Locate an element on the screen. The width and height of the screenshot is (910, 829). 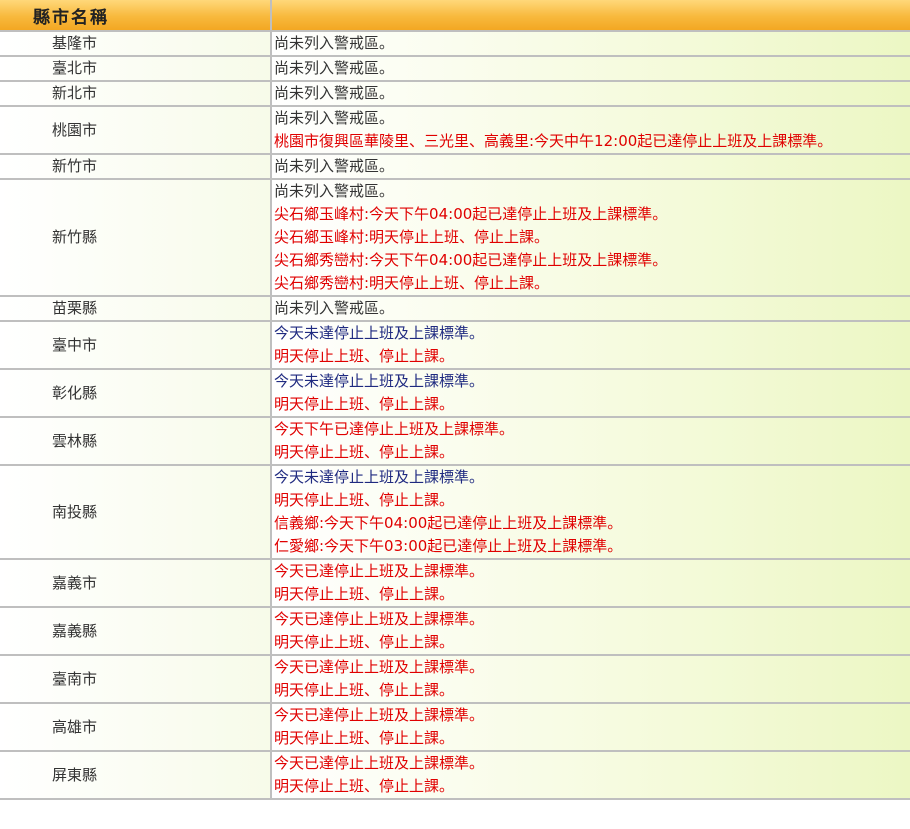
status-header is located at coordinates (590, 16).